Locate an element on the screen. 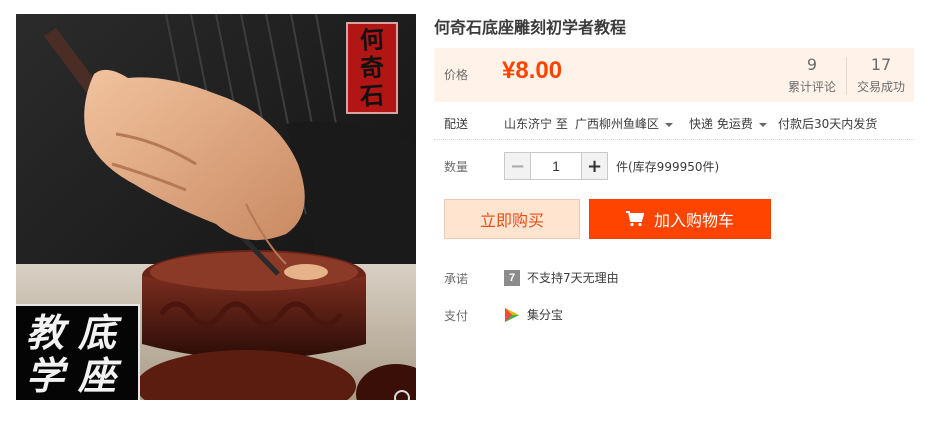 The width and height of the screenshot is (927, 422). title-seal-bottom: 教 底 学 座 is located at coordinates (78, 352).